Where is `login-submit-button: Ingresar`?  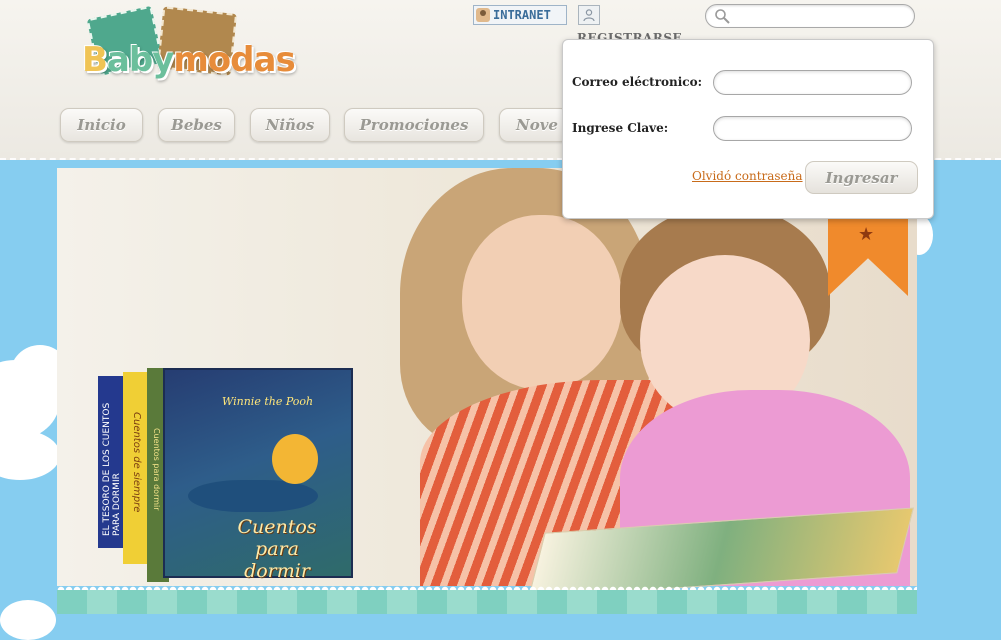 login-submit-button: Ingresar is located at coordinates (861, 177).